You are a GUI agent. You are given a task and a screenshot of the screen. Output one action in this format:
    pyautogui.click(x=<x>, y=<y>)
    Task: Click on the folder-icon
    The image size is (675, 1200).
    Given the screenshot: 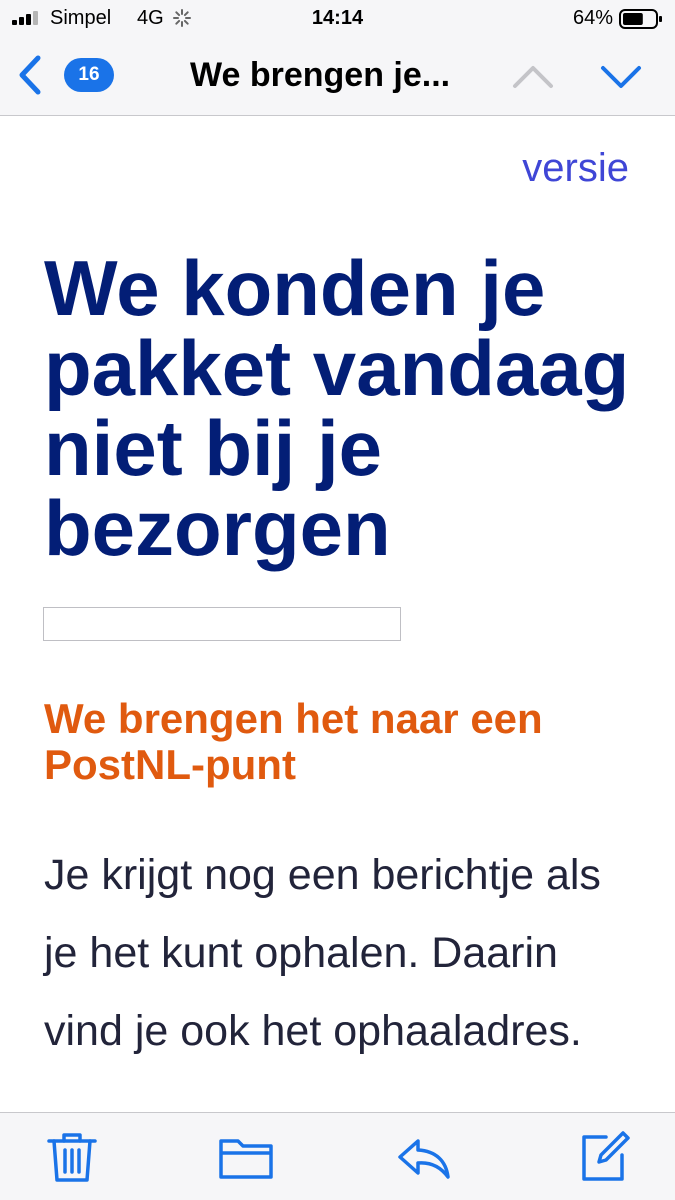 What is the action you would take?
    pyautogui.click(x=246, y=1157)
    